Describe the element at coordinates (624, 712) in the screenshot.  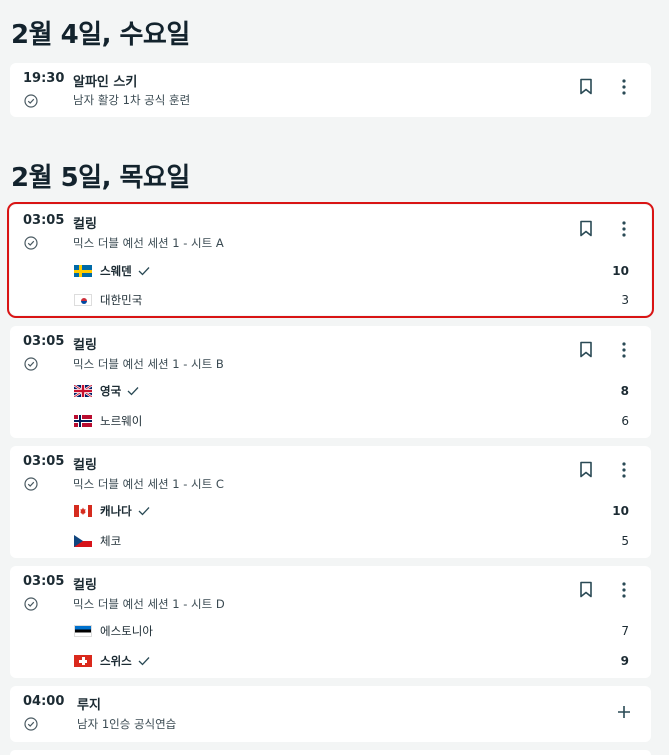
I see `plus-icon` at that location.